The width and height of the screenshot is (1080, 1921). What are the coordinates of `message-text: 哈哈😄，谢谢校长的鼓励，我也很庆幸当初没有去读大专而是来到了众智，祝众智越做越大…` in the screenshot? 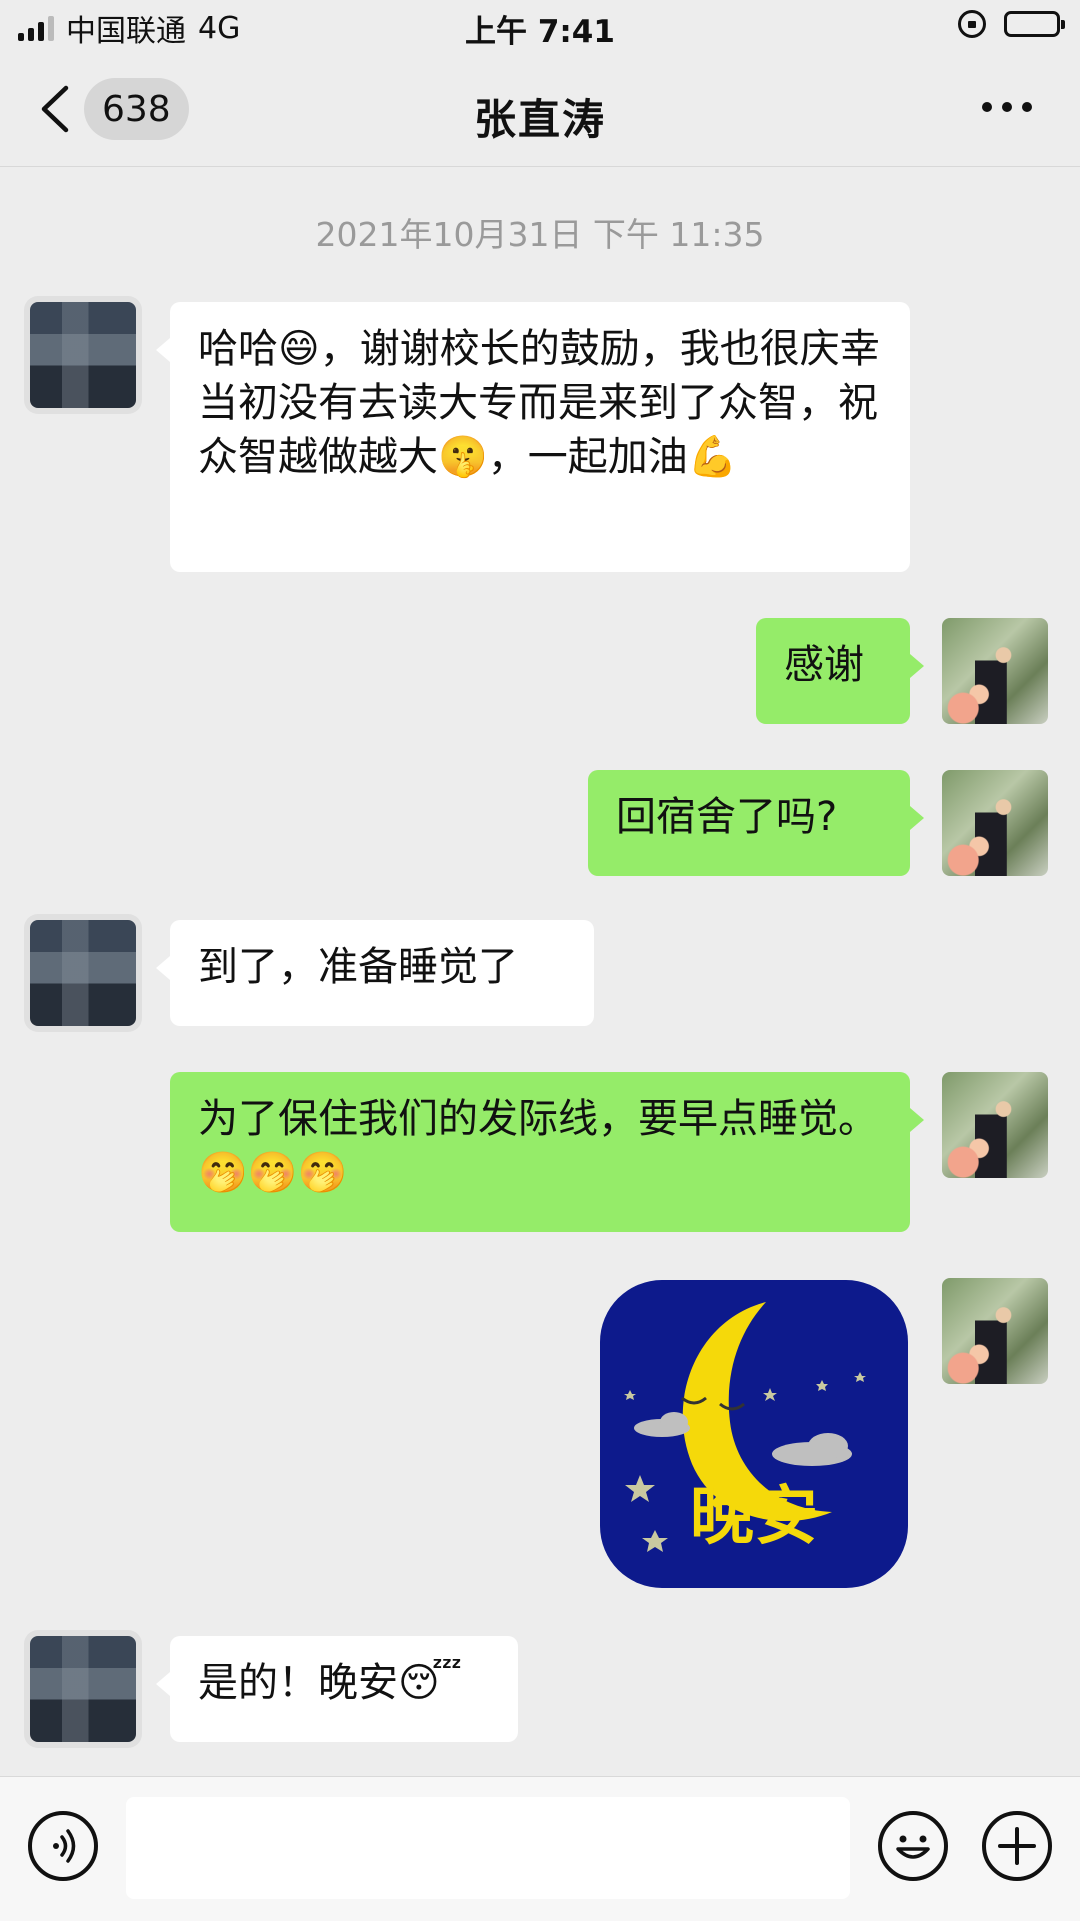 It's located at (539, 403).